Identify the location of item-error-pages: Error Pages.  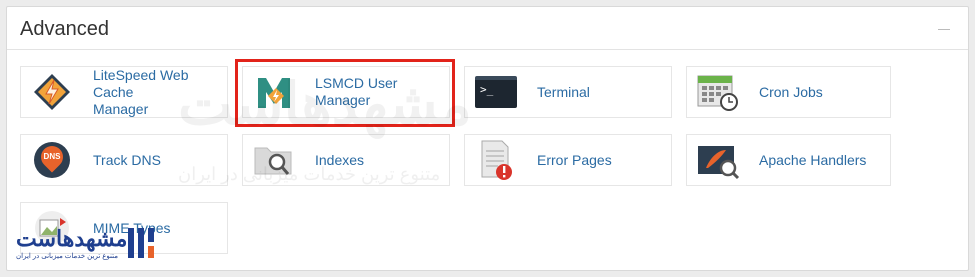
(568, 160).